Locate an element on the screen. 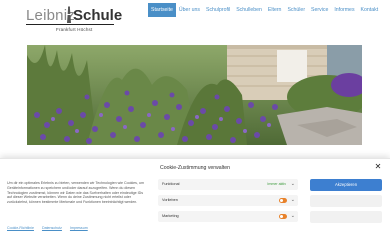  imprint-link: Impressum is located at coordinates (79, 228).